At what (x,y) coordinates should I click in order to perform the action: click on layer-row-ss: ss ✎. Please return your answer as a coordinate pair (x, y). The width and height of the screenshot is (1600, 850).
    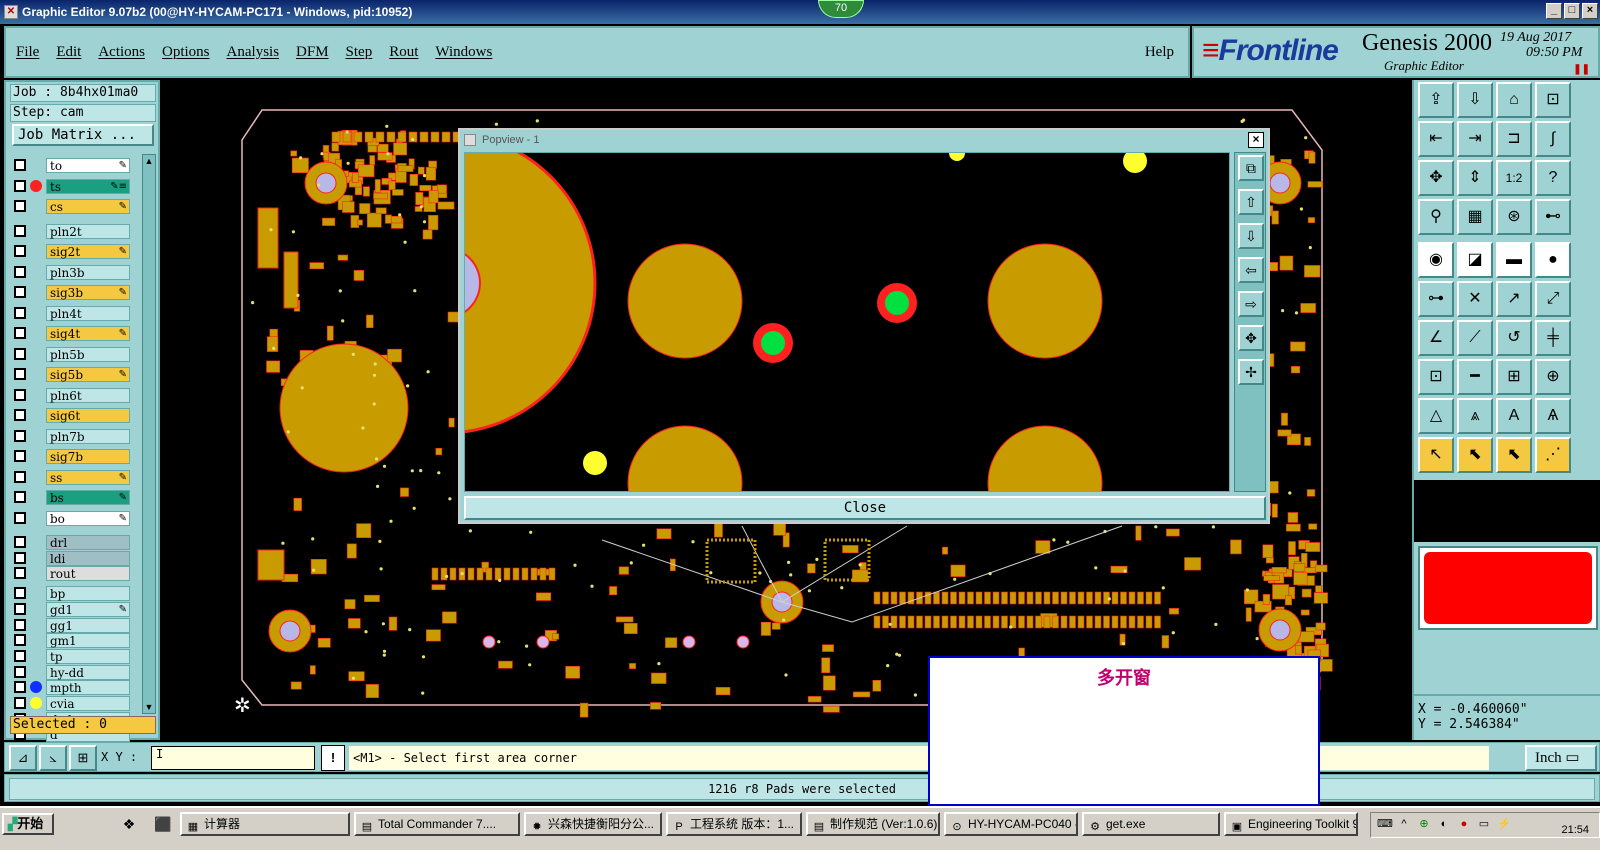
    Looking at the image, I should click on (71, 477).